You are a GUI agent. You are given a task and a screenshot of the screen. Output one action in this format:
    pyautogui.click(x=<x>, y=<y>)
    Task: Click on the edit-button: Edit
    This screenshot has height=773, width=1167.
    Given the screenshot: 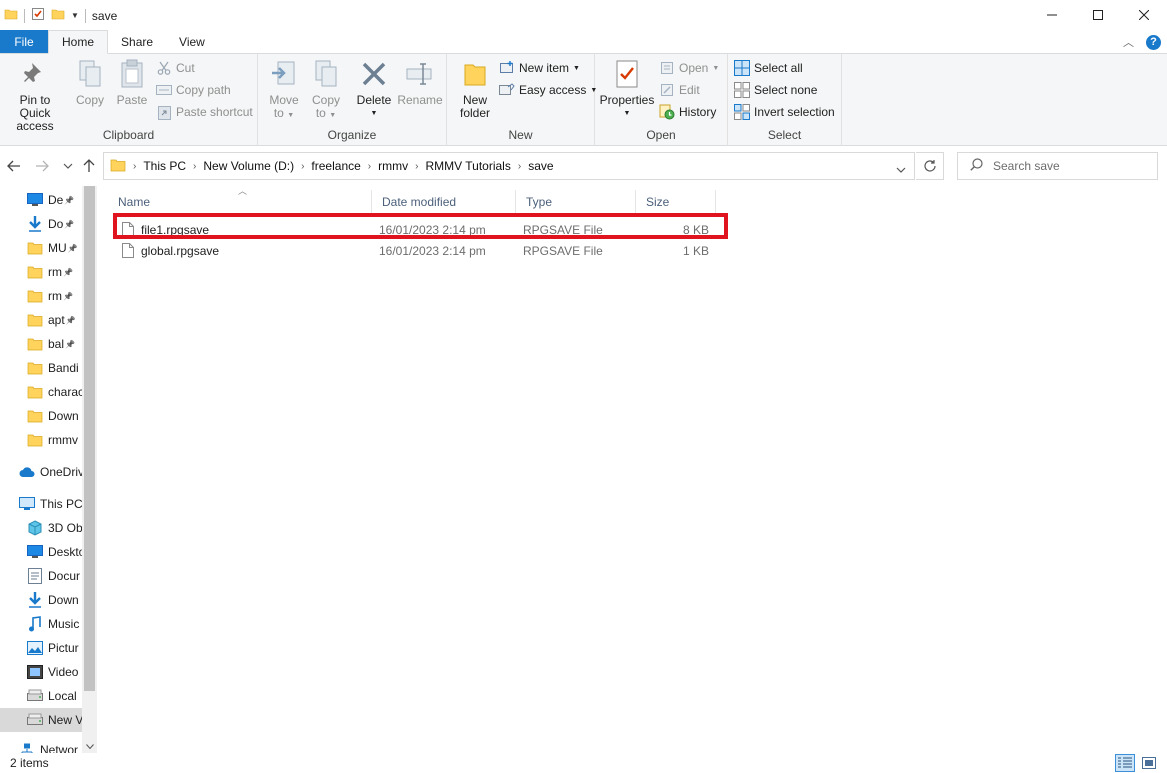 What is the action you would take?
    pyautogui.click(x=679, y=90)
    